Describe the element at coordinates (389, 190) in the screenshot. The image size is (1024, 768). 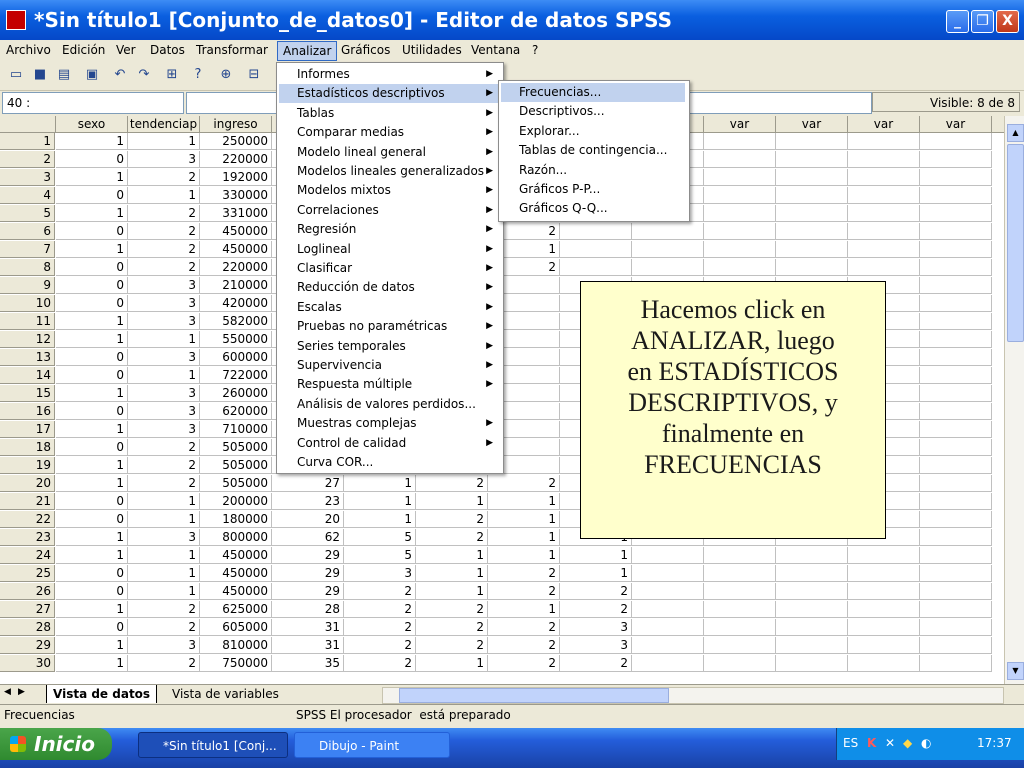
I see `analizar-menu-item: Modelos mixtos ▶` at that location.